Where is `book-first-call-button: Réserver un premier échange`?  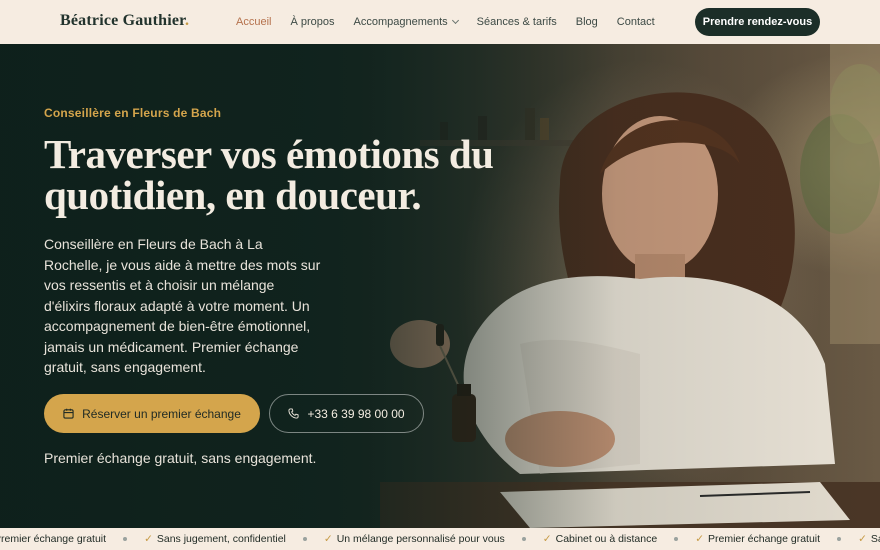 book-first-call-button: Réserver un premier échange is located at coordinates (152, 413).